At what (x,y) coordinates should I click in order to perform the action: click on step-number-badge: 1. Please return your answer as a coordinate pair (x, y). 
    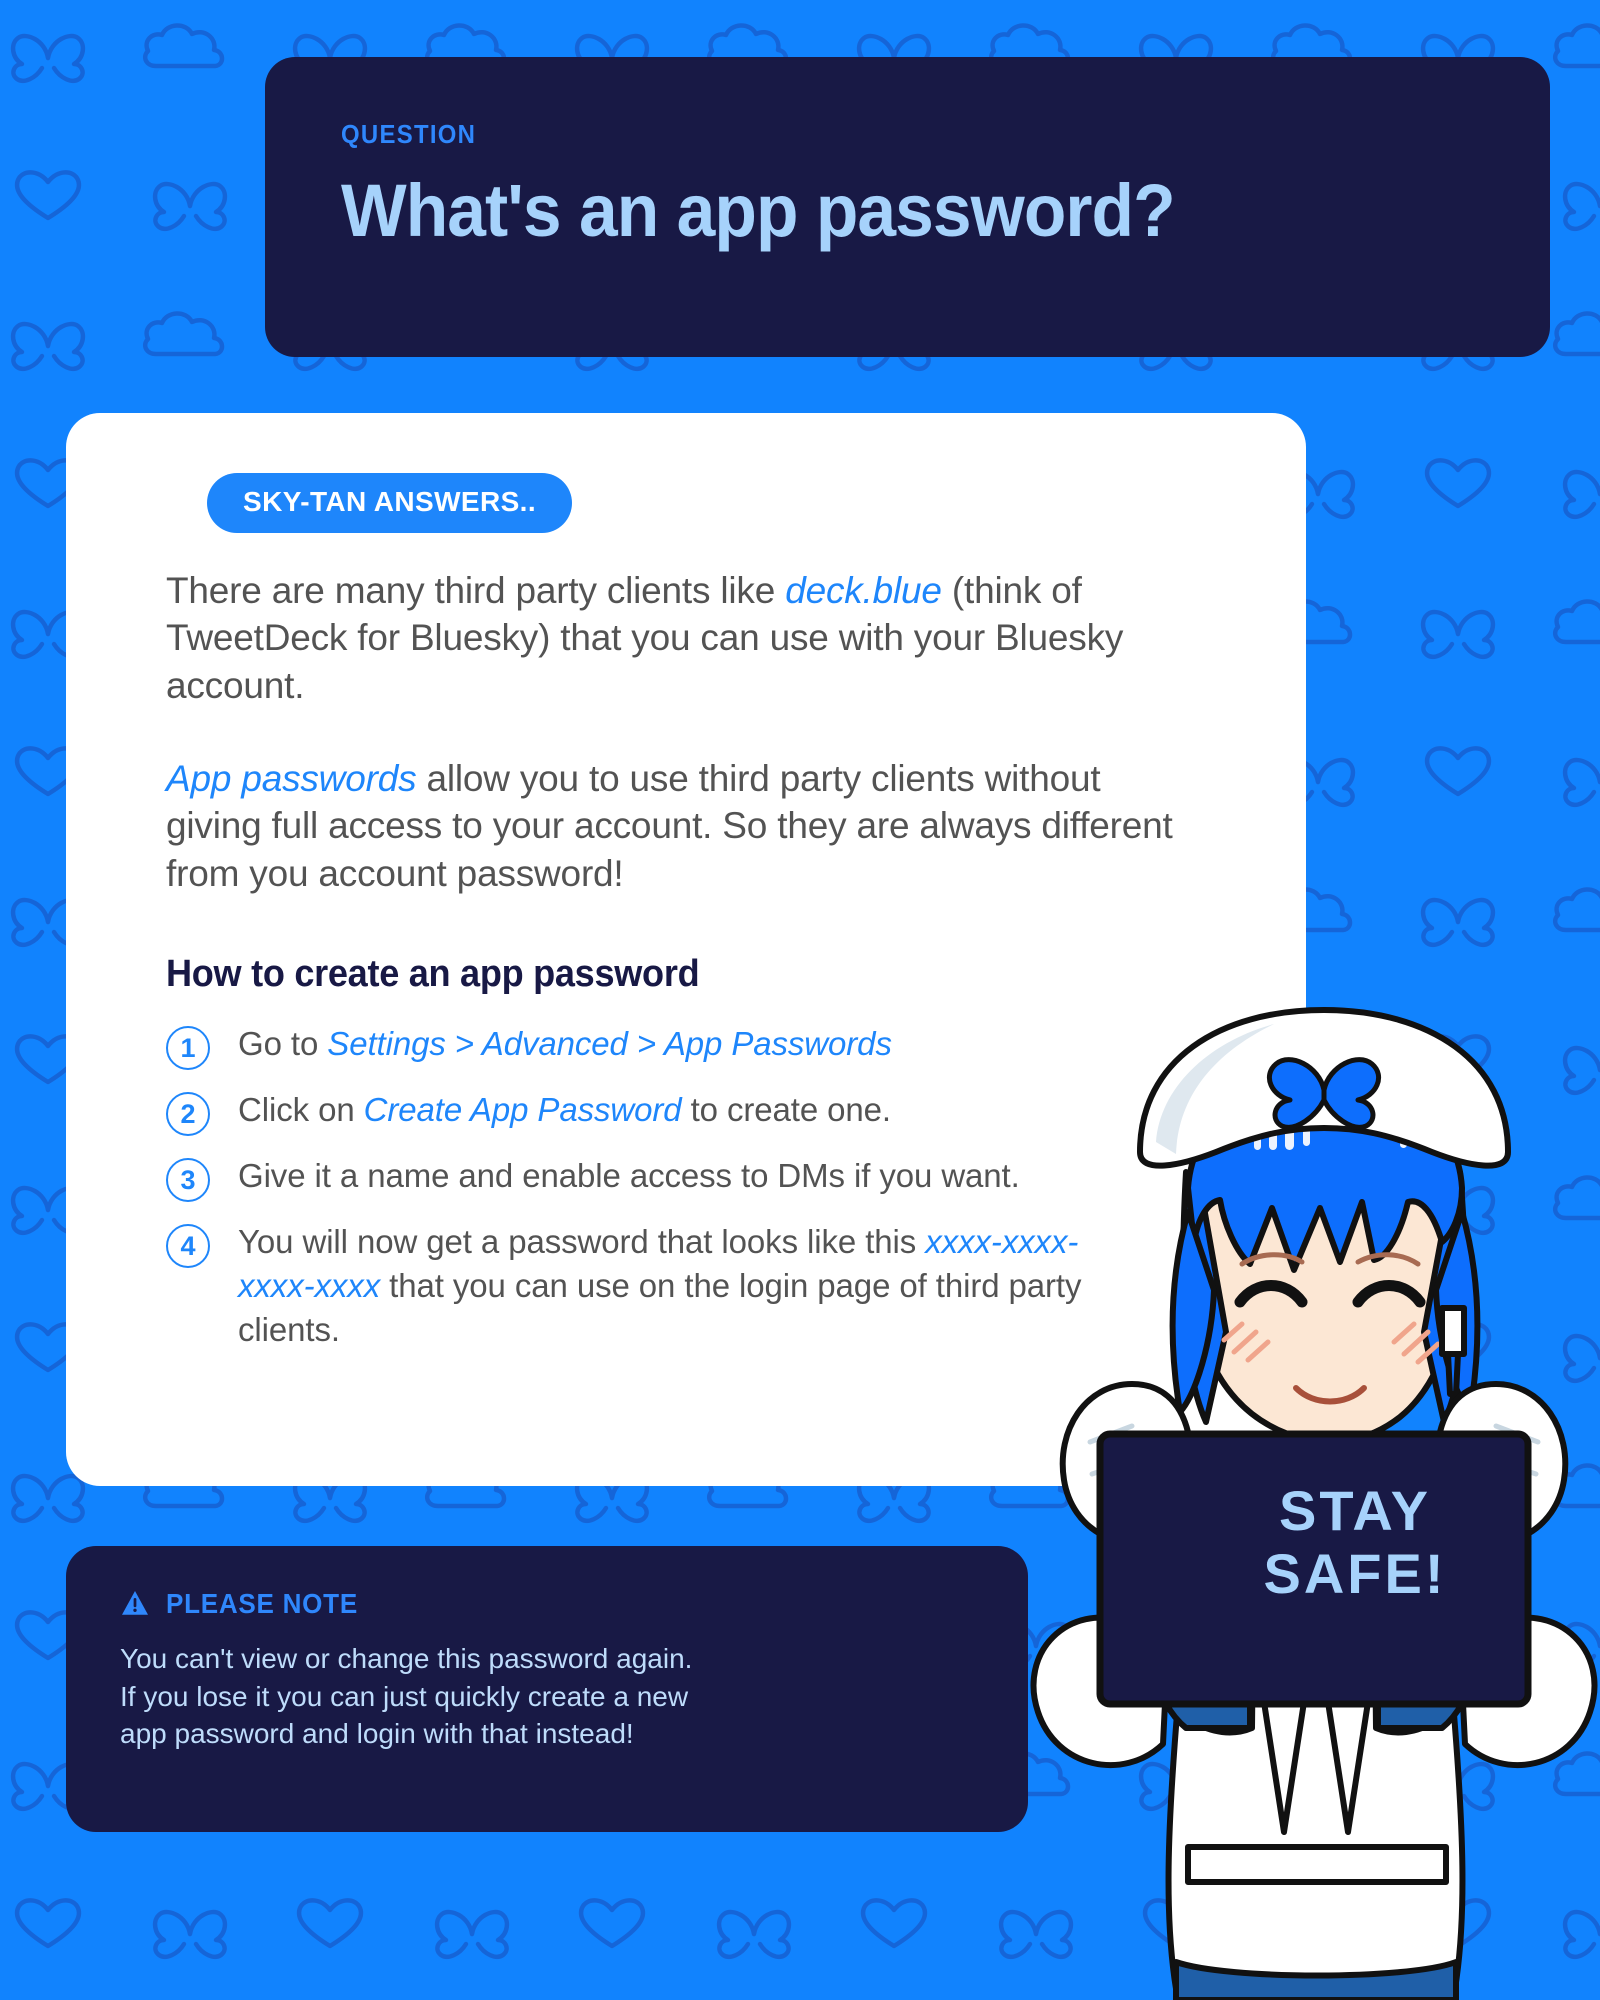
    Looking at the image, I should click on (188, 1048).